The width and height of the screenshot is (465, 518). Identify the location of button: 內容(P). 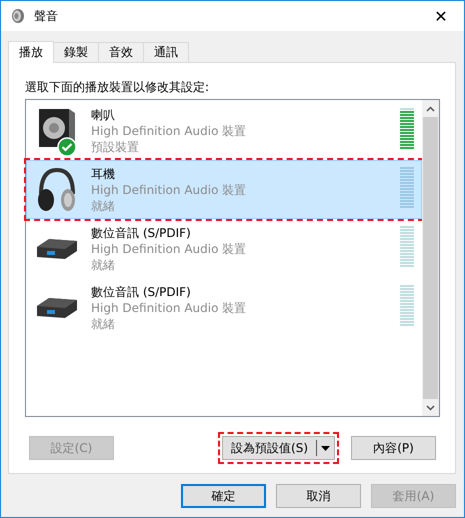
(393, 448).